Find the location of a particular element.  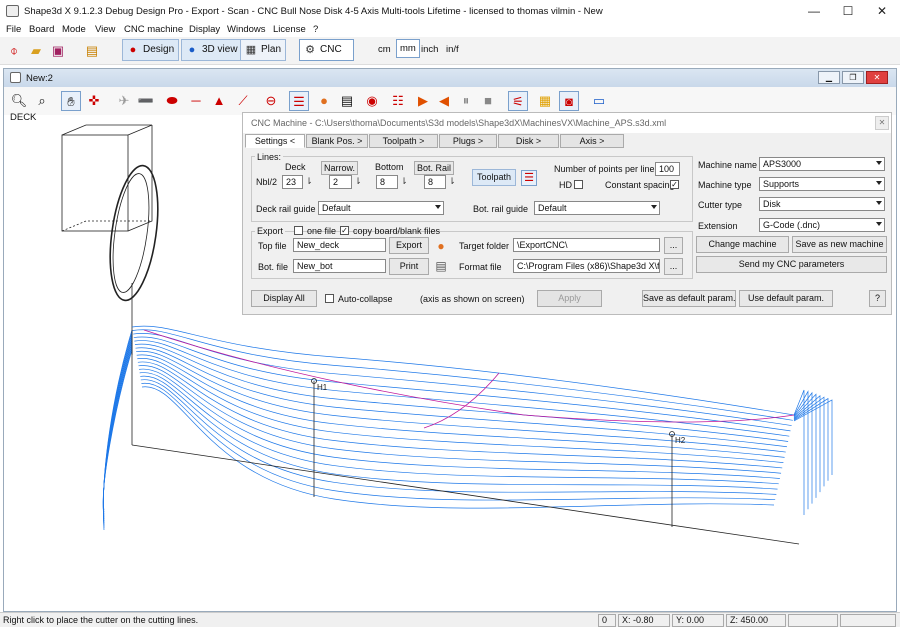

menu-help: ? is located at coordinates (315, 29).